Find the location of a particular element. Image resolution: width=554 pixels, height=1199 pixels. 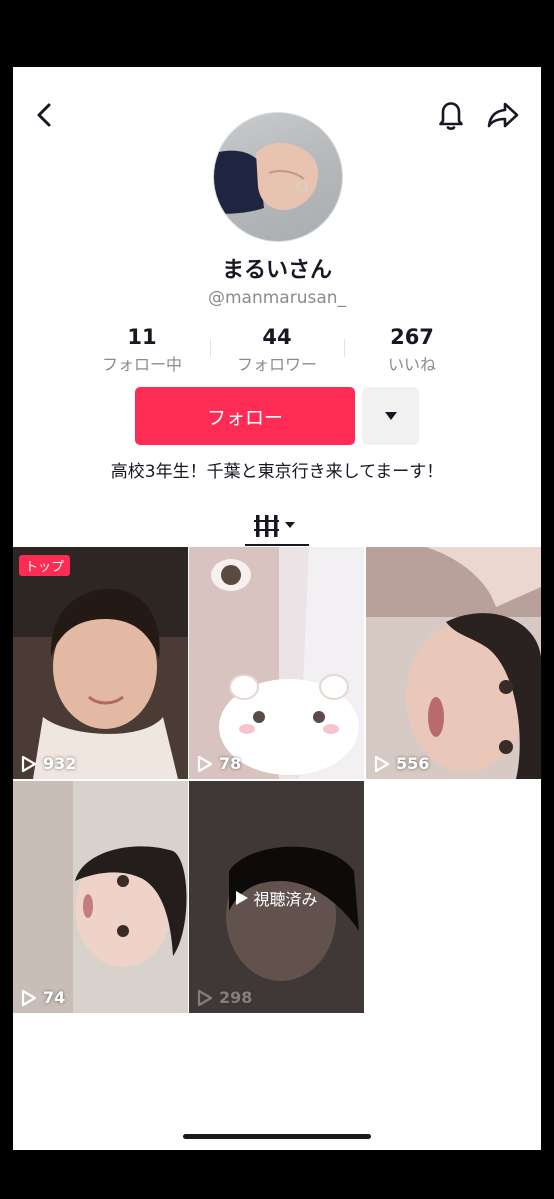

following-stat: 11 フォロー中 is located at coordinates (142, 350).